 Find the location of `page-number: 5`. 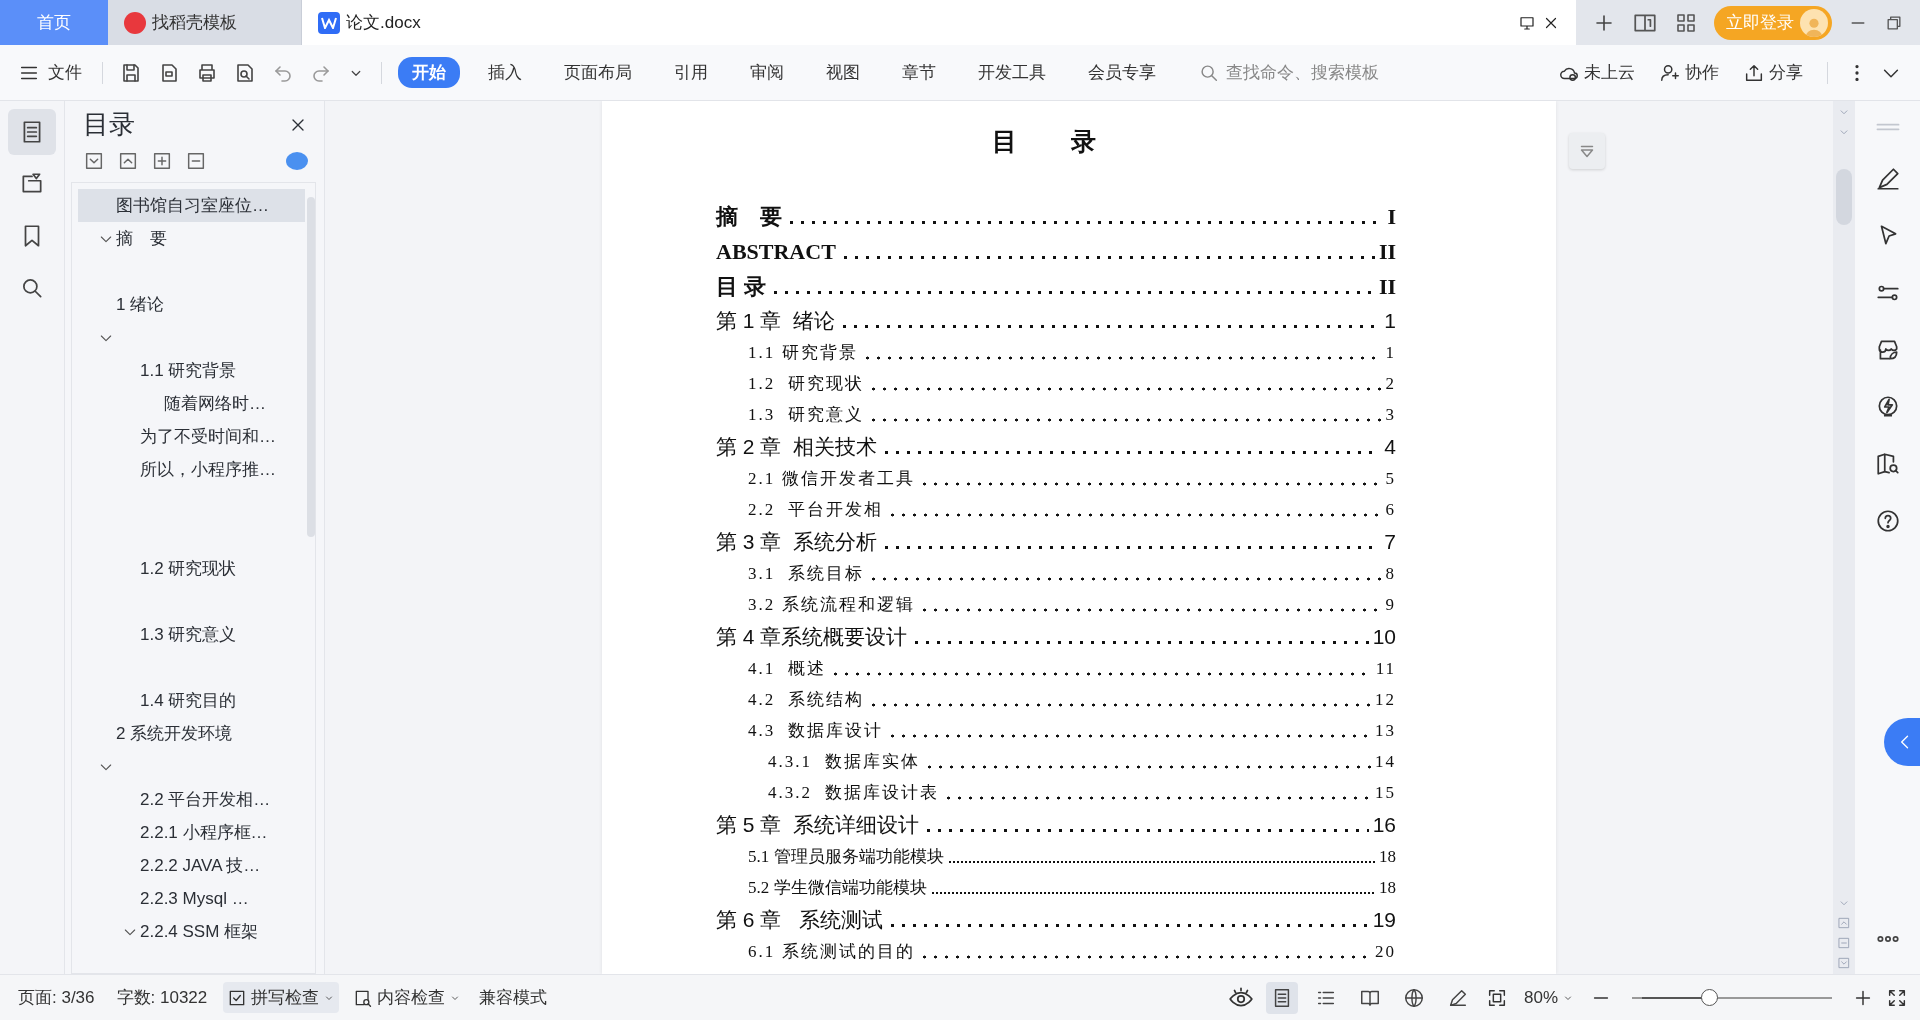

page-number: 5 is located at coordinates (1390, 478).